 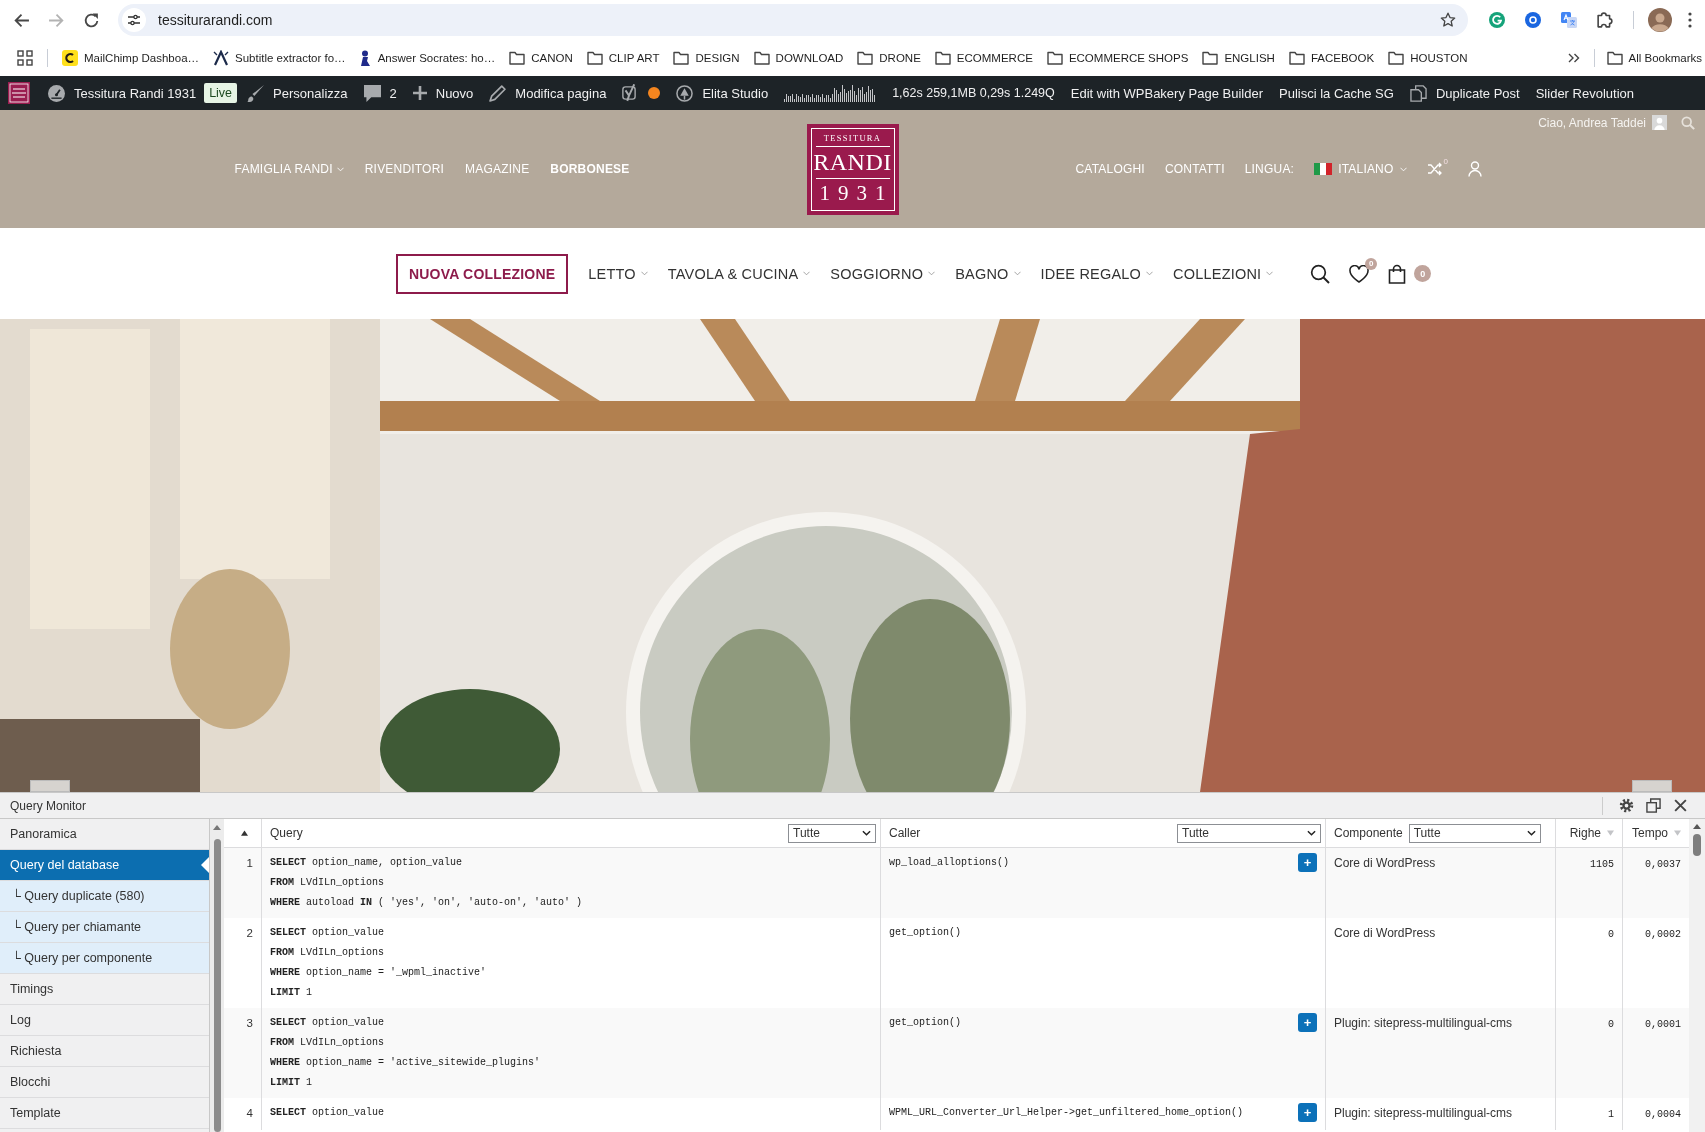 What do you see at coordinates (221, 93) in the screenshot?
I see `live-badge: Live` at bounding box center [221, 93].